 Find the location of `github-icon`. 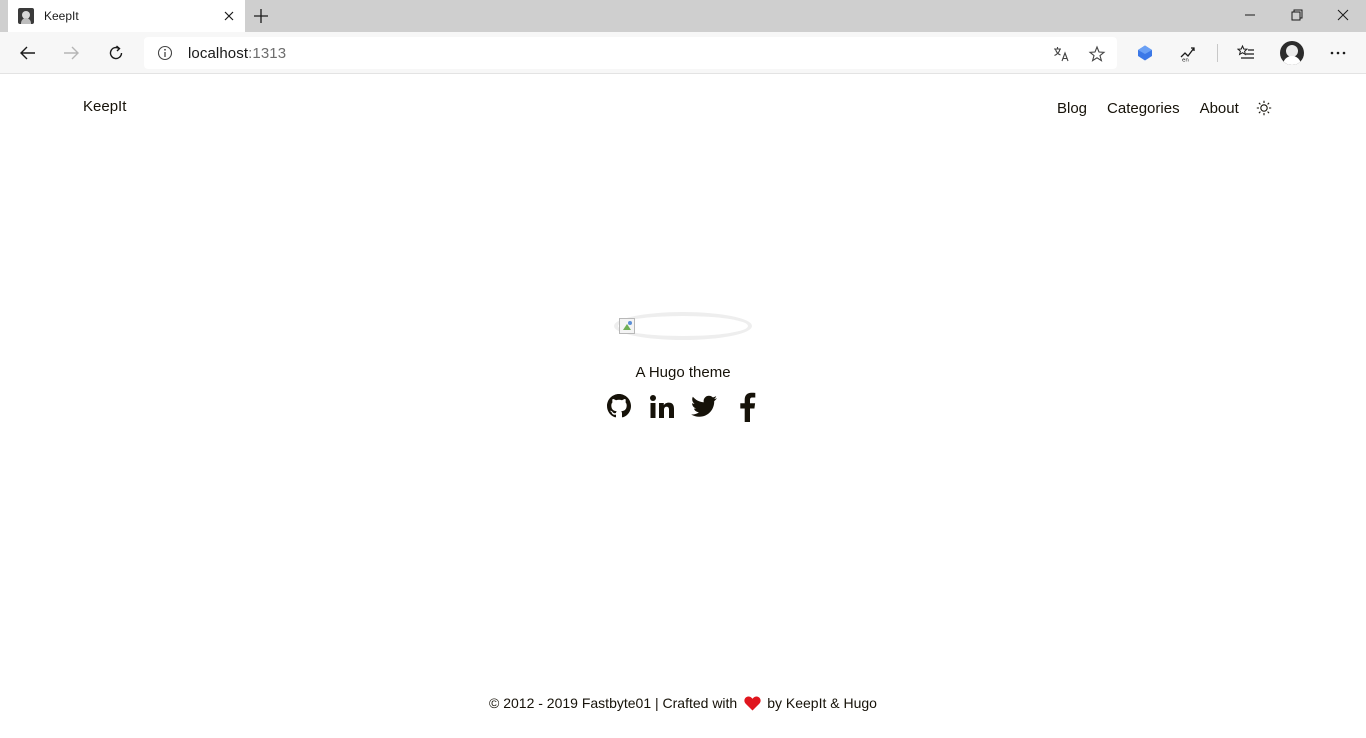

github-icon is located at coordinates (619, 407).